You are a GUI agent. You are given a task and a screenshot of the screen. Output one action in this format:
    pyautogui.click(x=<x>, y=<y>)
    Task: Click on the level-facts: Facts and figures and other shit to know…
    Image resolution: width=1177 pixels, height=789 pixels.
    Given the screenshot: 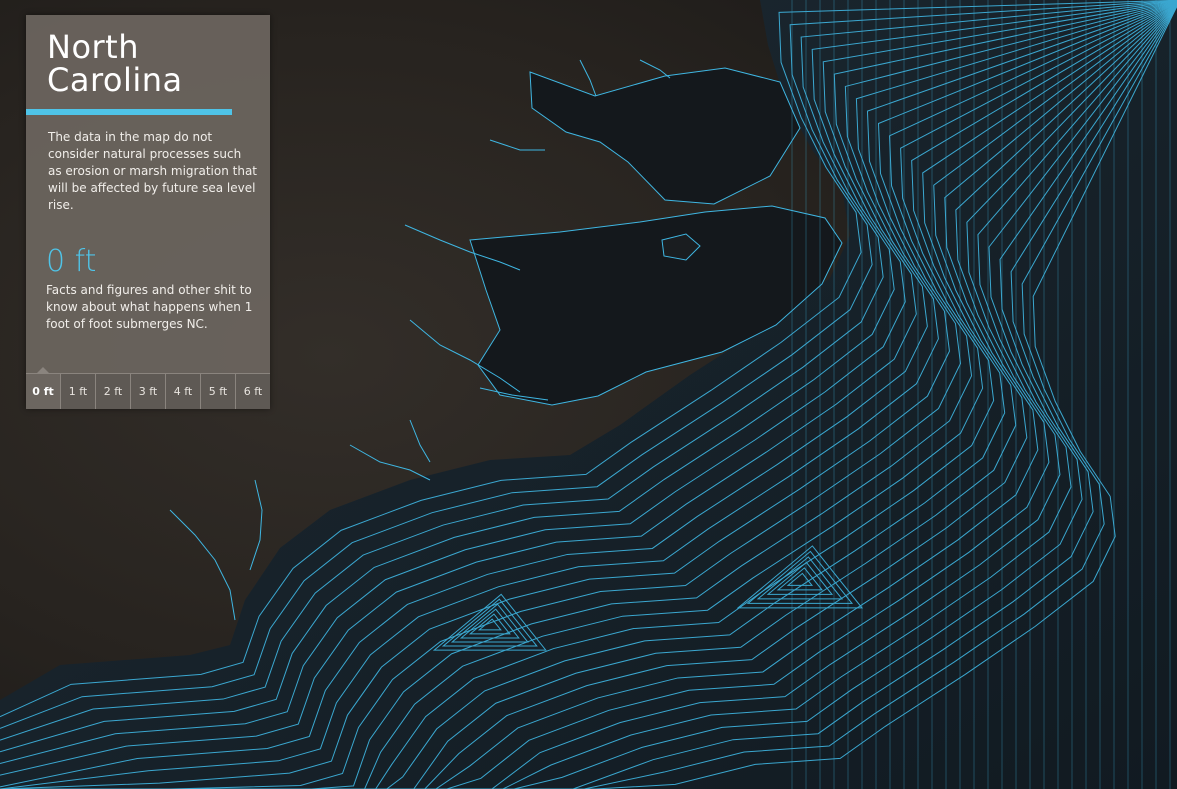 What is the action you would take?
    pyautogui.click(x=149, y=307)
    